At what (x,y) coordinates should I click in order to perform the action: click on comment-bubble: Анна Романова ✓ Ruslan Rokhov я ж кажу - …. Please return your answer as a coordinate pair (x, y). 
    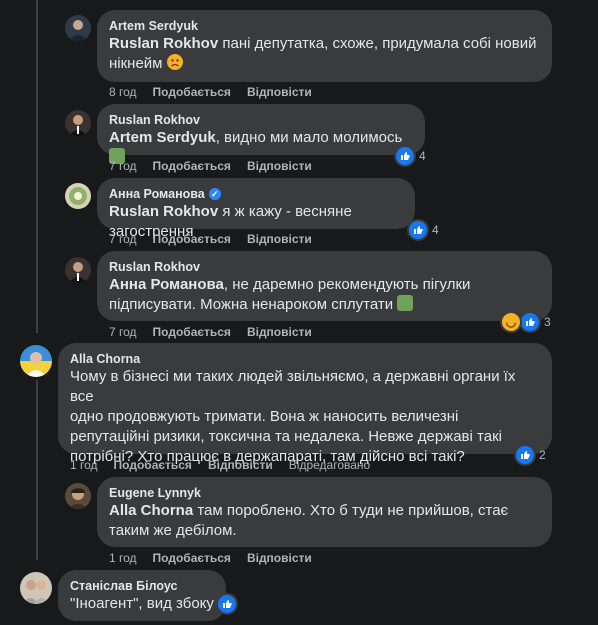
    Looking at the image, I should click on (256, 209).